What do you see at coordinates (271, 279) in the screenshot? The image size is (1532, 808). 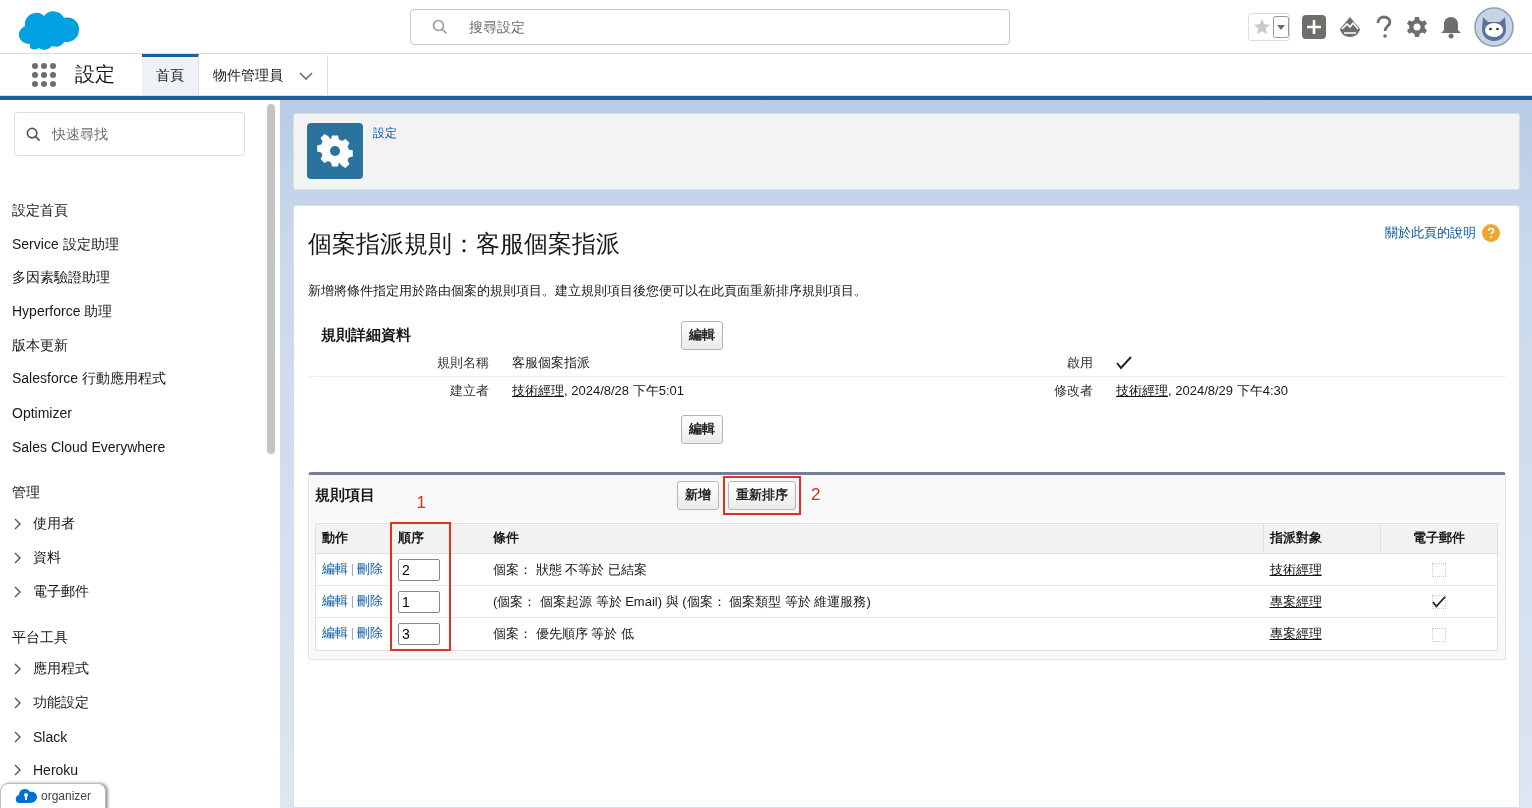 I see `scrollbar` at bounding box center [271, 279].